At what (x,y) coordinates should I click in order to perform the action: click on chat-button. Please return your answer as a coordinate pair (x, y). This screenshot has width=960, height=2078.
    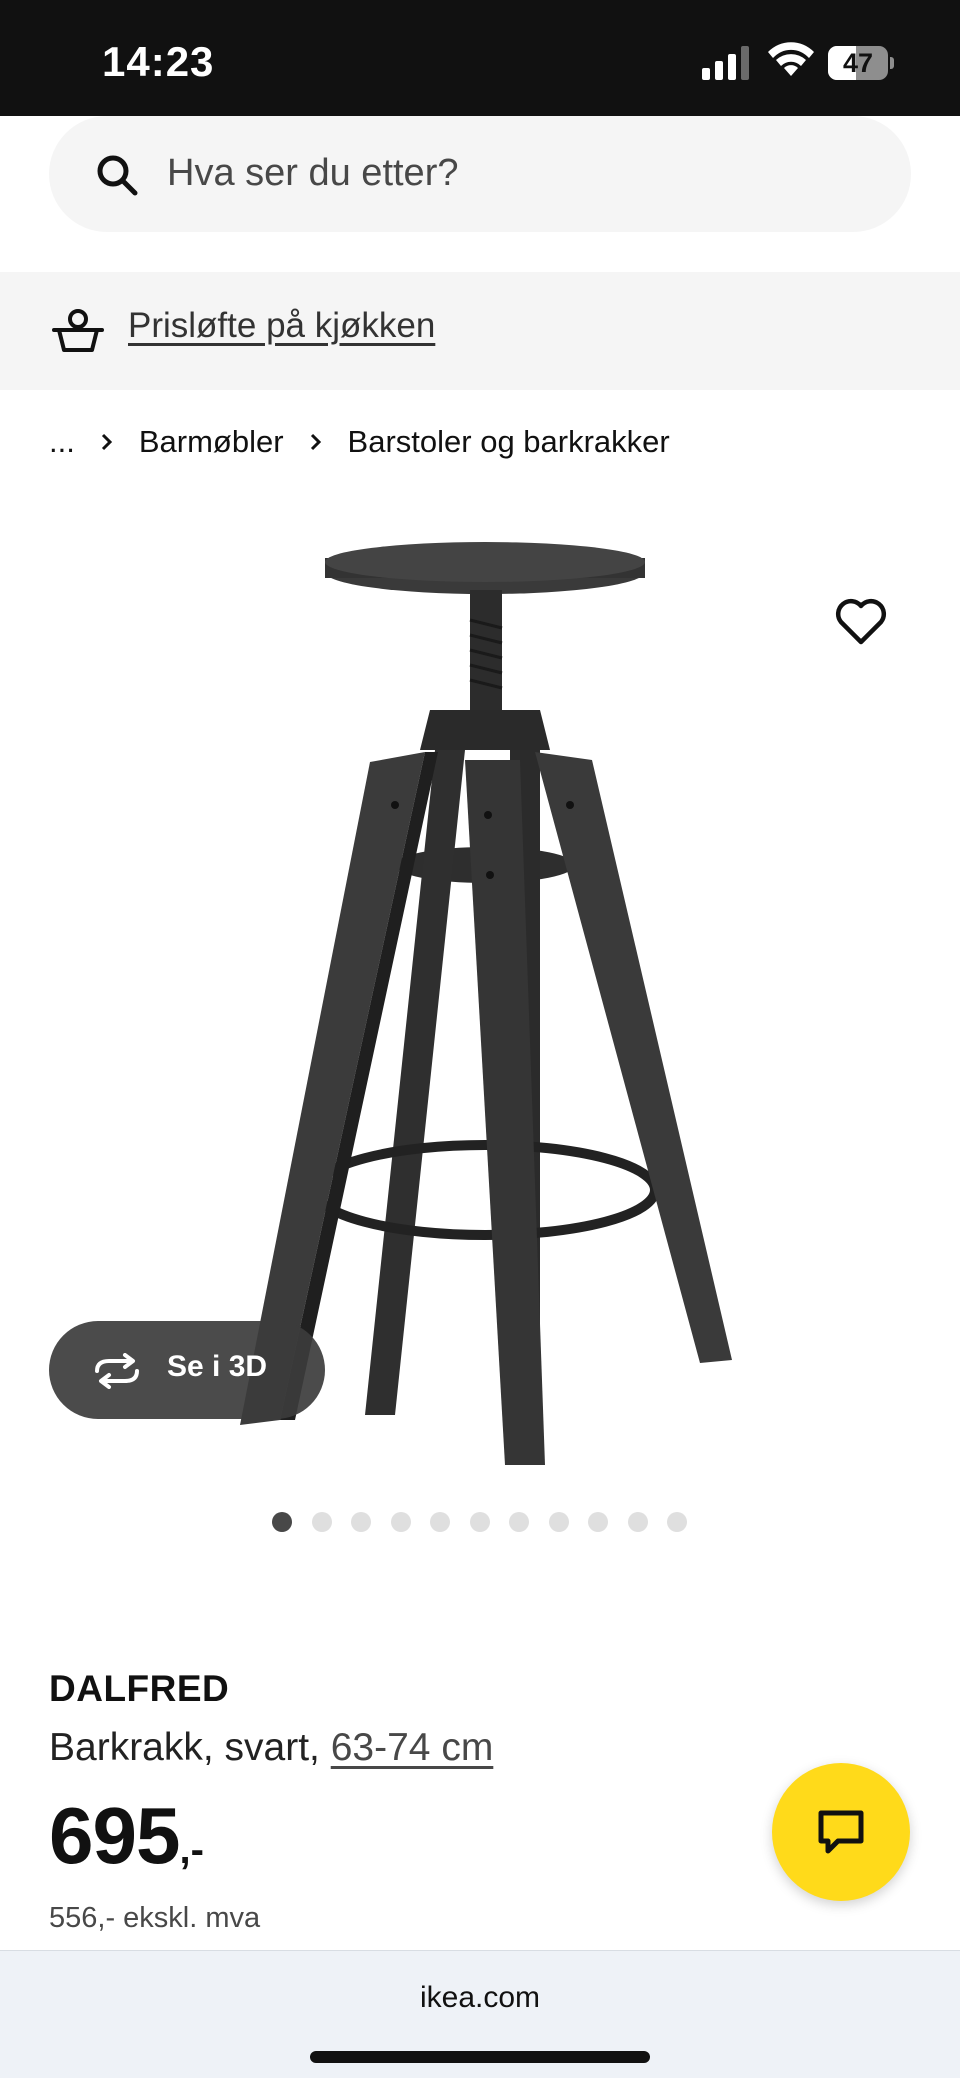
    Looking at the image, I should click on (841, 1832).